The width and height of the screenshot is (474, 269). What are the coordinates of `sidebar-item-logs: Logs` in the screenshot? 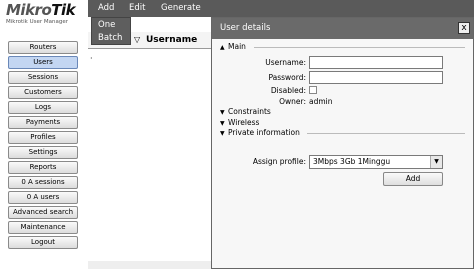 It's located at (43, 107).